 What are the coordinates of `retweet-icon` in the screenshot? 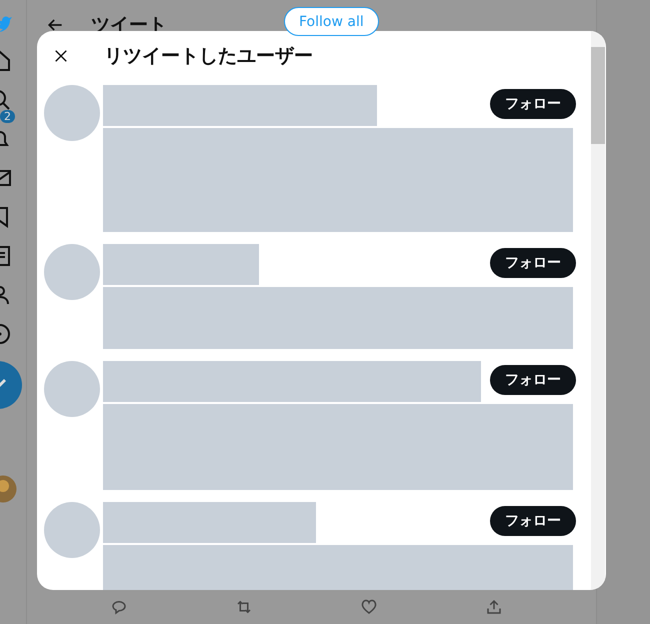 It's located at (244, 607).